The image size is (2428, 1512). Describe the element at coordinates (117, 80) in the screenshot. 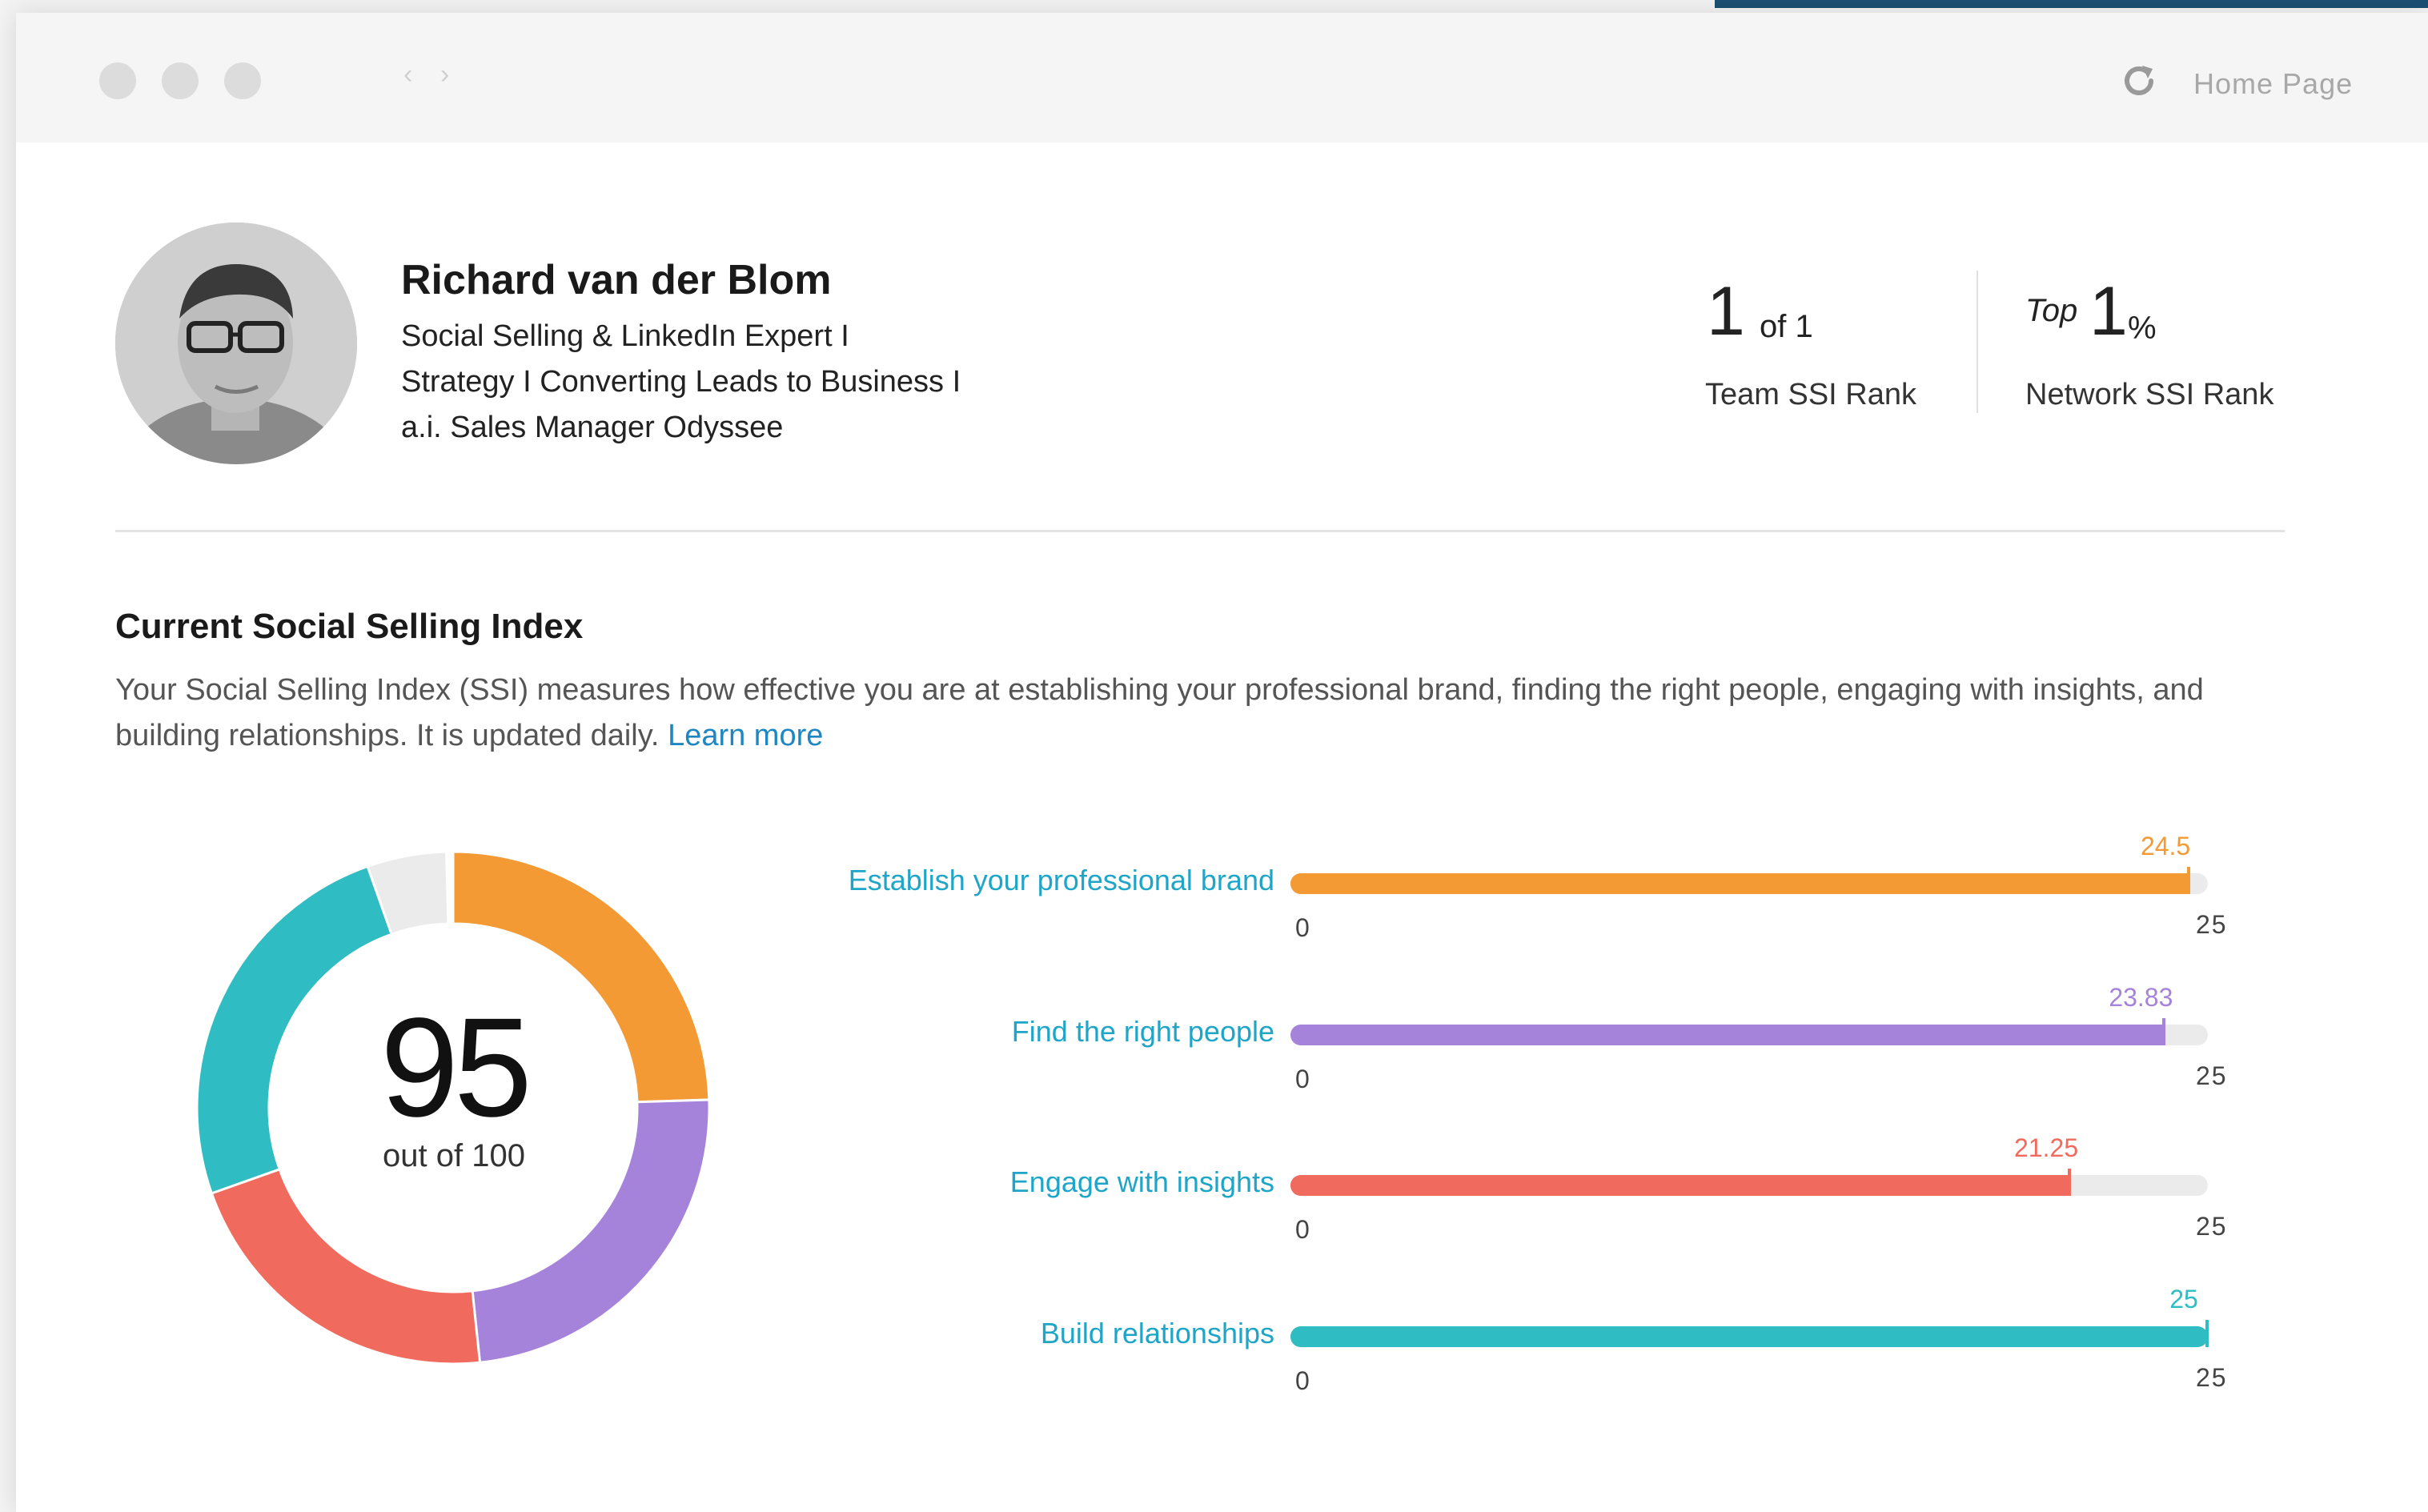

I see `window-close-dot` at that location.